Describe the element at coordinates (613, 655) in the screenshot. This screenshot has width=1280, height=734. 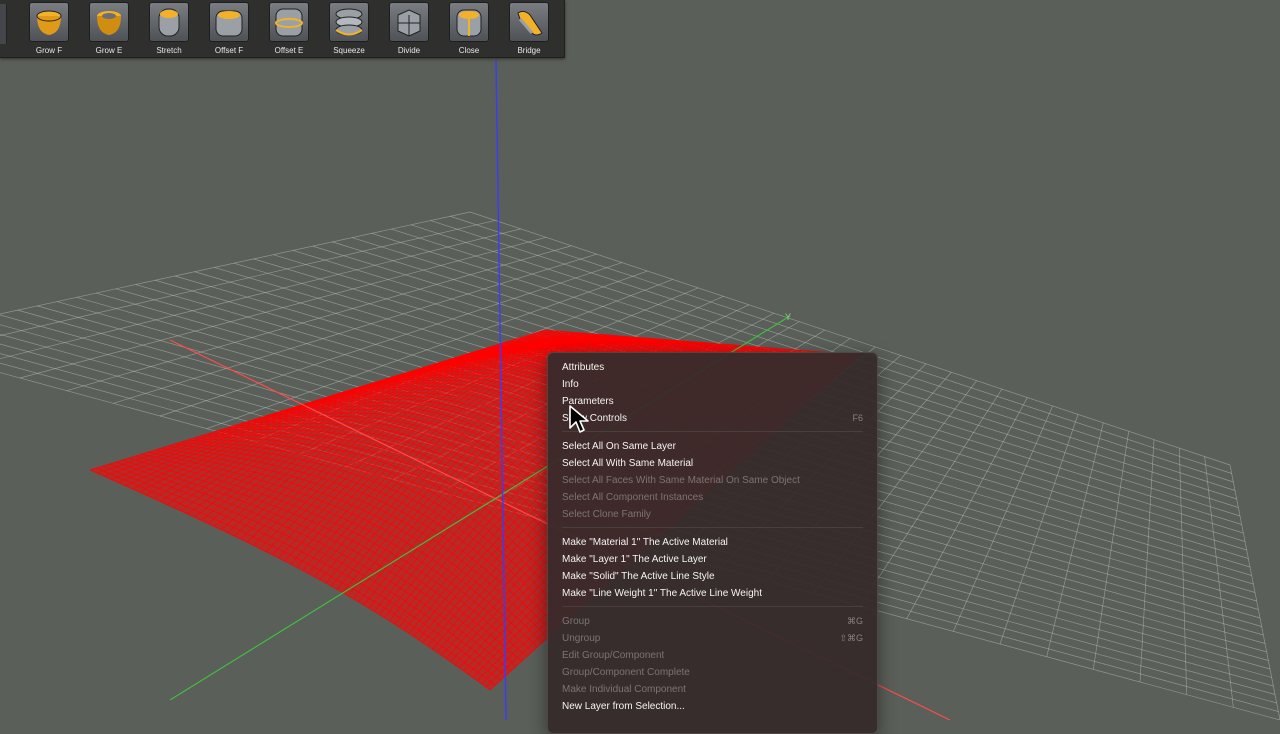
I see `menu-item-edit-group-component: Edit Group/Component` at that location.